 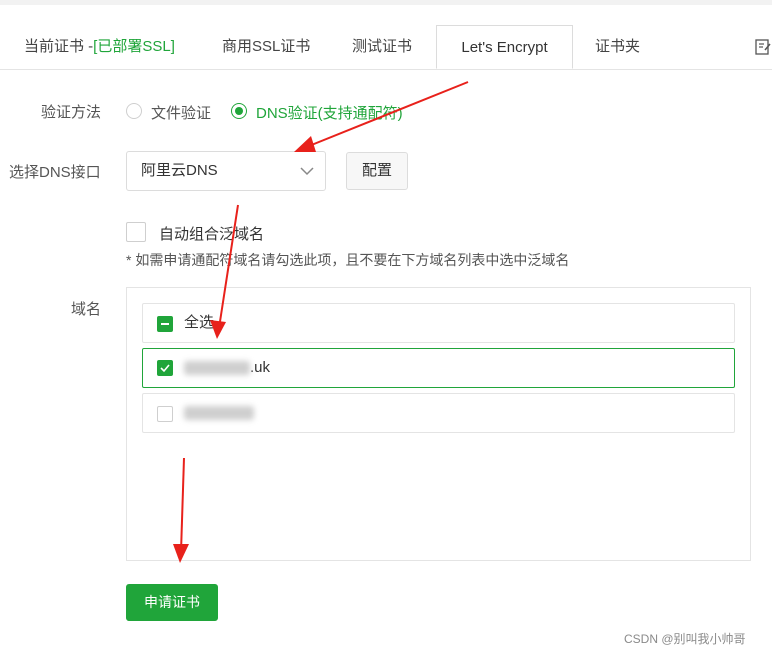 I want to click on apply-certificate-button: 申请证书, so click(x=172, y=602).